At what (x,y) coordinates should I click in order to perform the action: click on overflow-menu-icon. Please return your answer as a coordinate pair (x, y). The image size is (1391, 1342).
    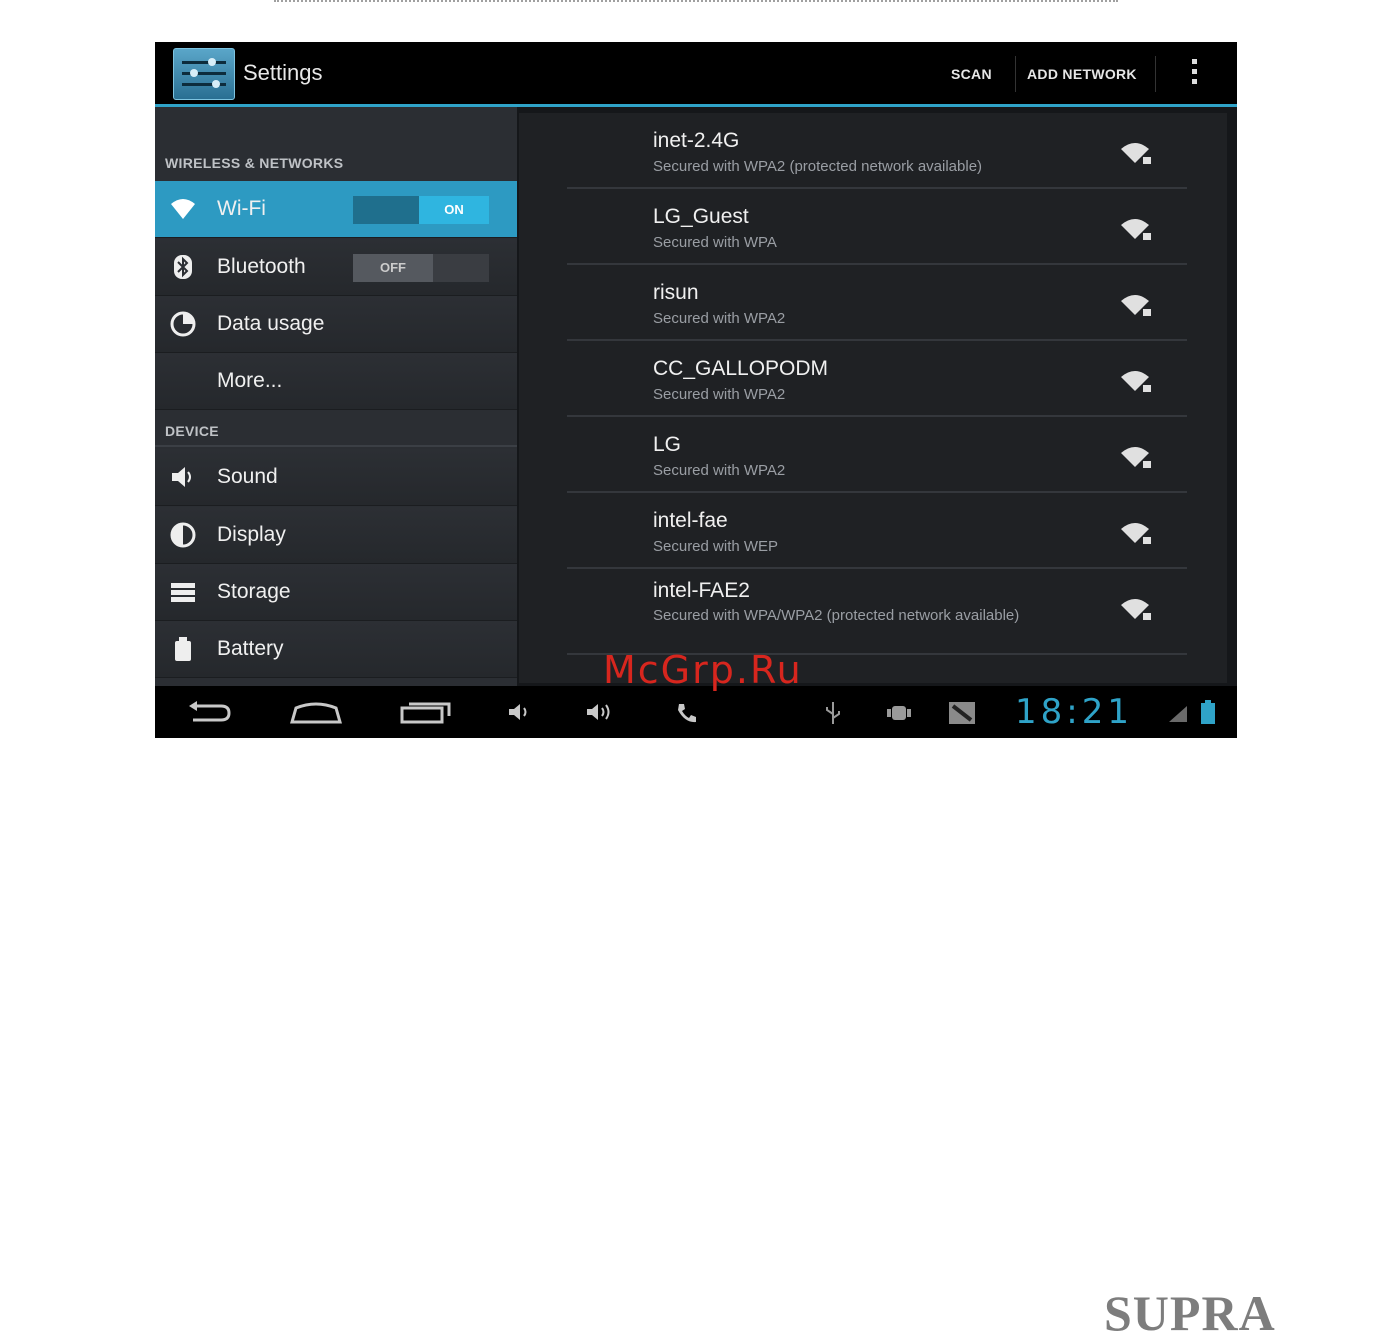
    Looking at the image, I should click on (1195, 74).